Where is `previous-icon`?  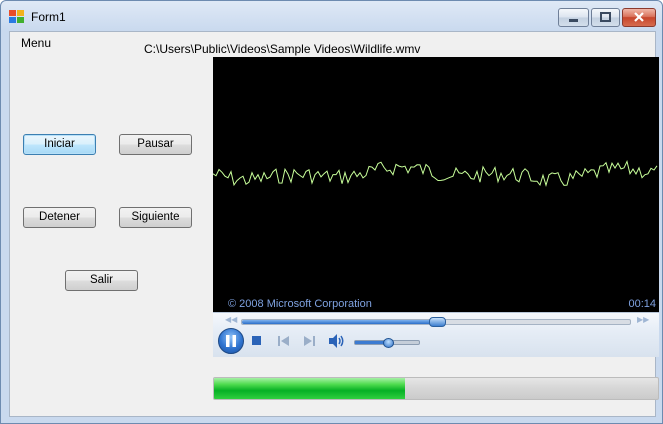
previous-icon is located at coordinates (284, 341).